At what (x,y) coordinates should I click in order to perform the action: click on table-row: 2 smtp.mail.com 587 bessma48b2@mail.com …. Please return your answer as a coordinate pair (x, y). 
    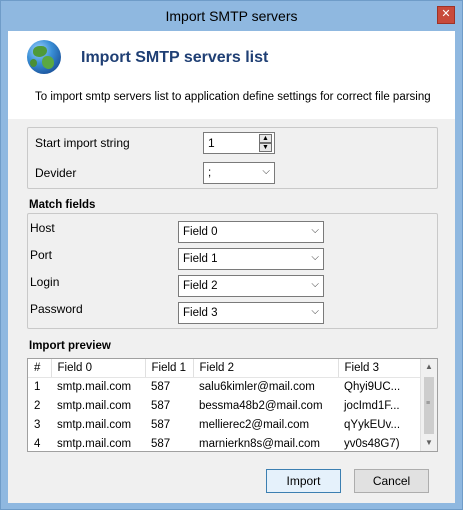
    Looking at the image, I should click on (224, 405).